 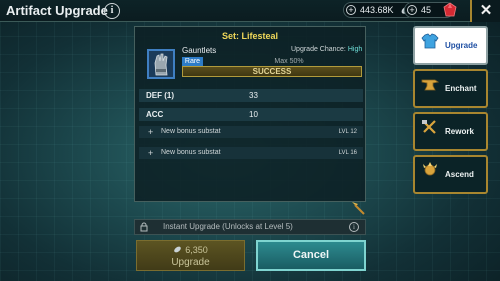 What do you see at coordinates (412, 10) in the screenshot?
I see `add-gems-icon: +` at bounding box center [412, 10].